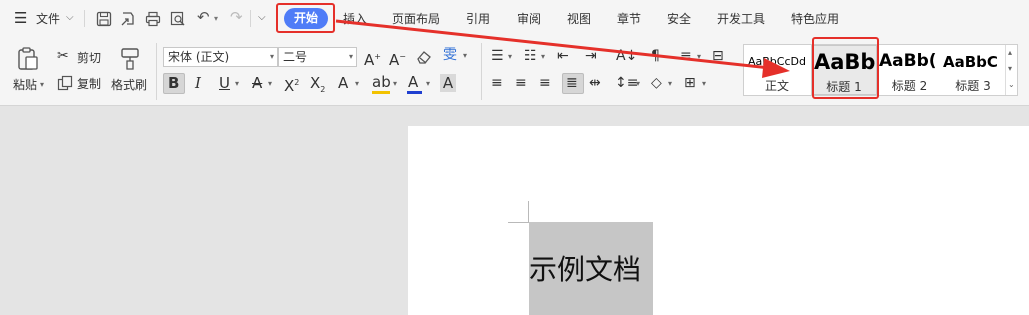  Describe the element at coordinates (70, 18) in the screenshot. I see `file-chevron-down-icon: ⌵` at that location.